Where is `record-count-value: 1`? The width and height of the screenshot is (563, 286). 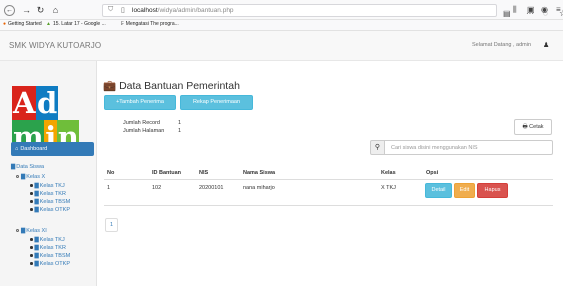 record-count-value: 1 is located at coordinates (180, 123).